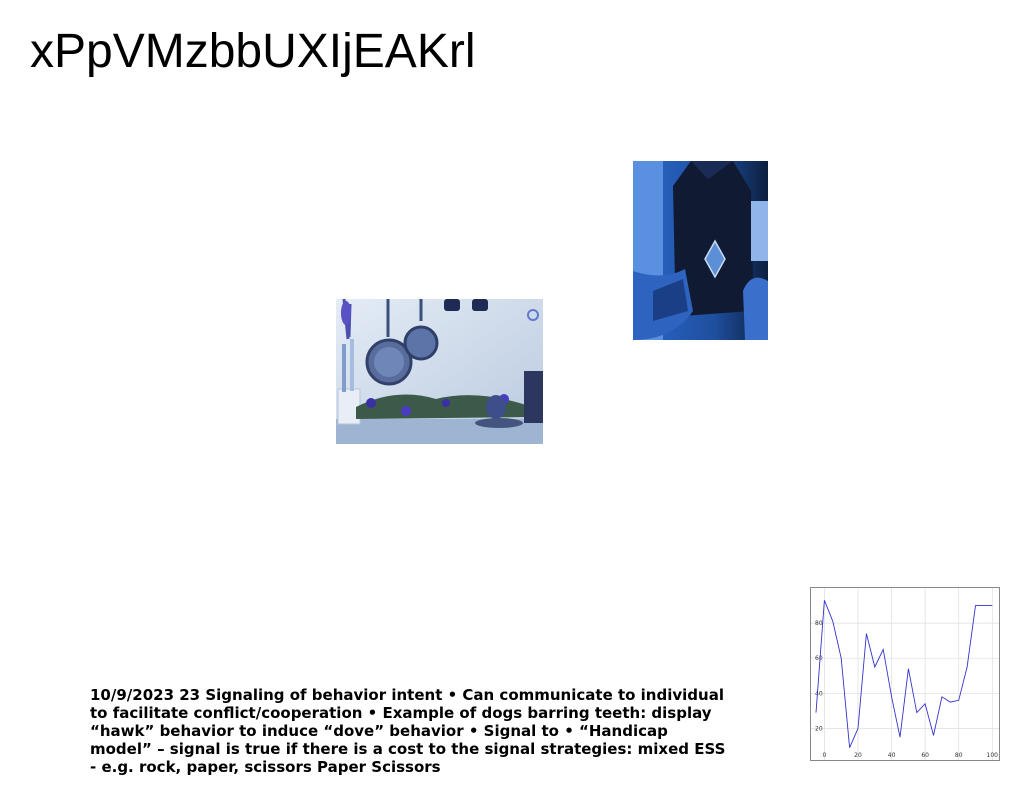 The width and height of the screenshot is (1024, 788). I want to click on x-tick-label: 80, so click(959, 755).